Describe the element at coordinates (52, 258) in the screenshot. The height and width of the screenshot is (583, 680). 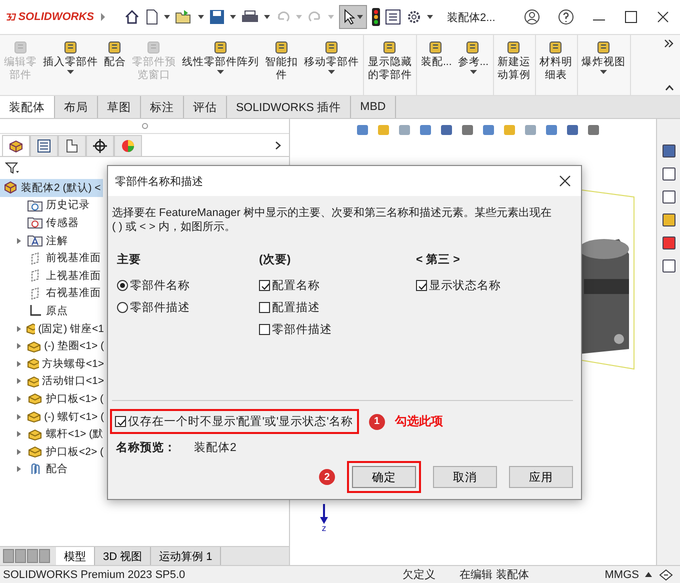
I see `tree-item: 前视基准面` at that location.